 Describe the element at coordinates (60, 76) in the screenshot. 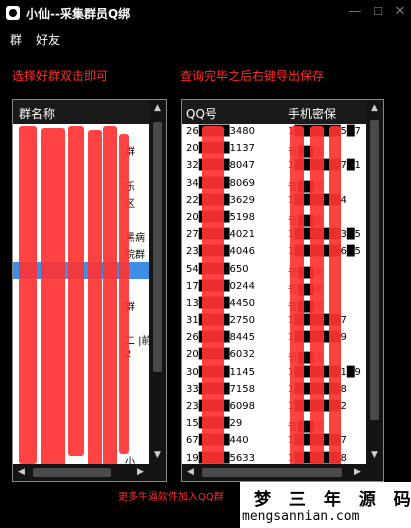

I see `hint-select-group: 选择好群双击即可` at that location.